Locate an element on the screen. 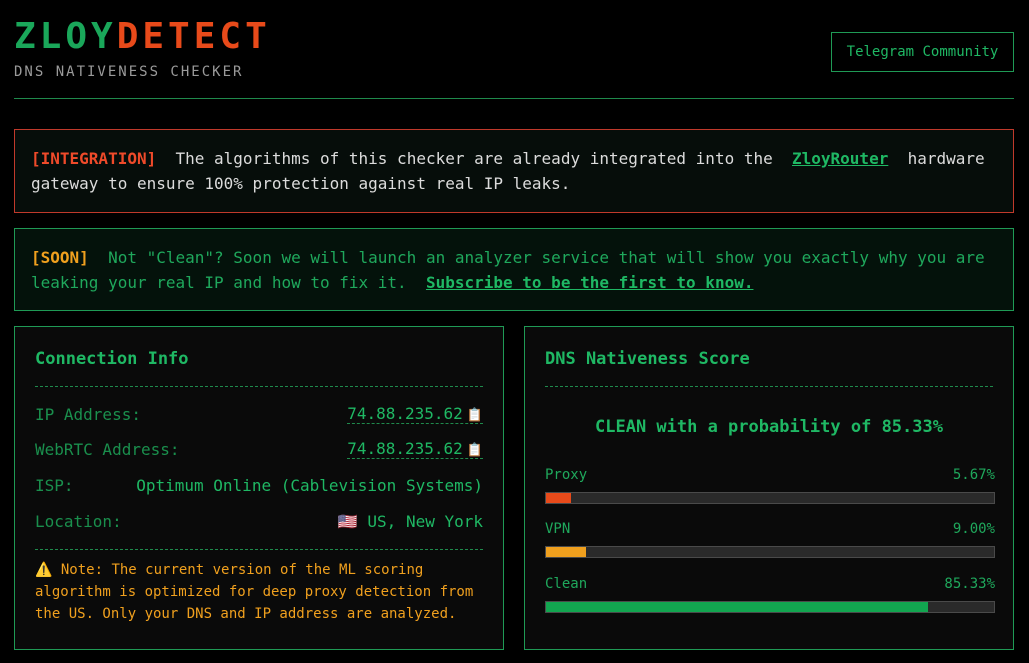  integration-tag: [INTEGRATION] is located at coordinates (94, 158).